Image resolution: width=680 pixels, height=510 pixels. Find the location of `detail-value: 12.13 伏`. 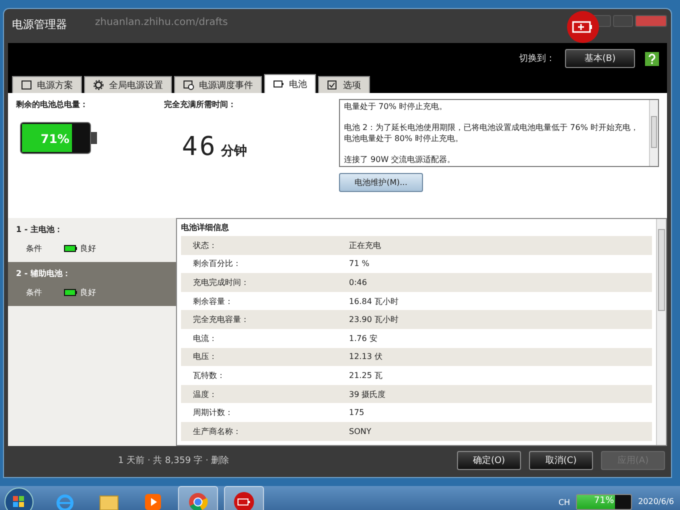

detail-value: 12.13 伏 is located at coordinates (365, 356).